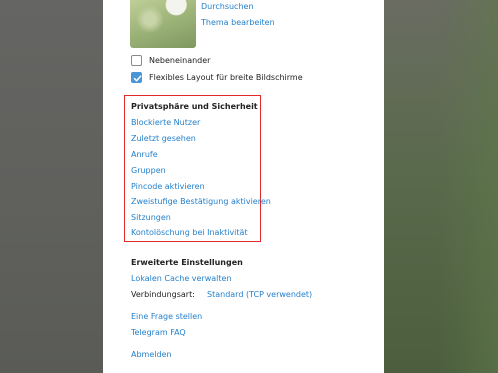  What do you see at coordinates (166, 316) in the screenshot?
I see `ask-question-link: Eine Frage stellen` at bounding box center [166, 316].